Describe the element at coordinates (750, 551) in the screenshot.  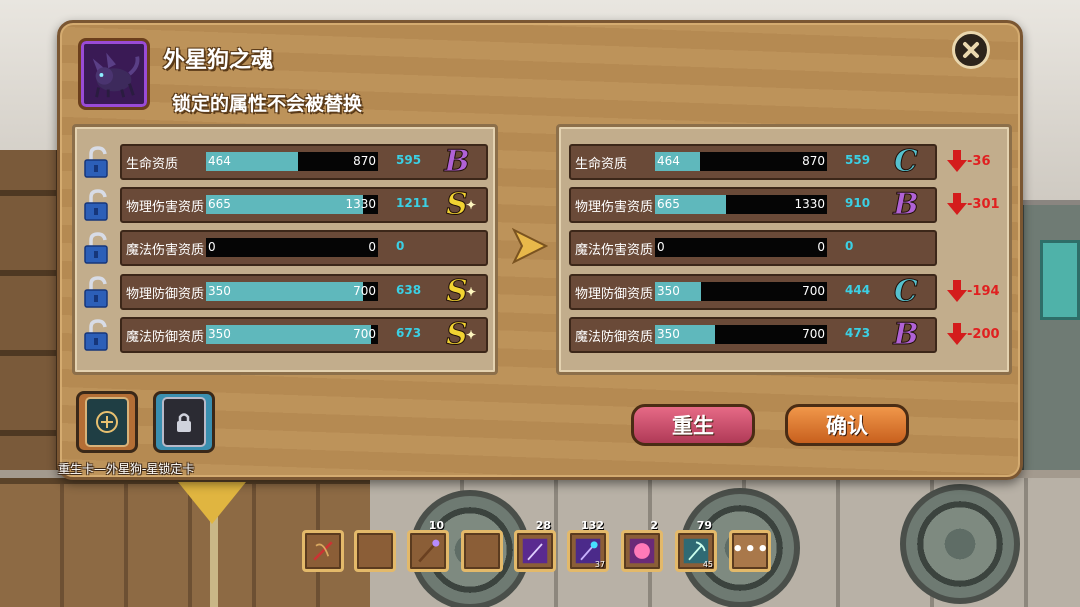
I see `more-items-button: •••` at that location.